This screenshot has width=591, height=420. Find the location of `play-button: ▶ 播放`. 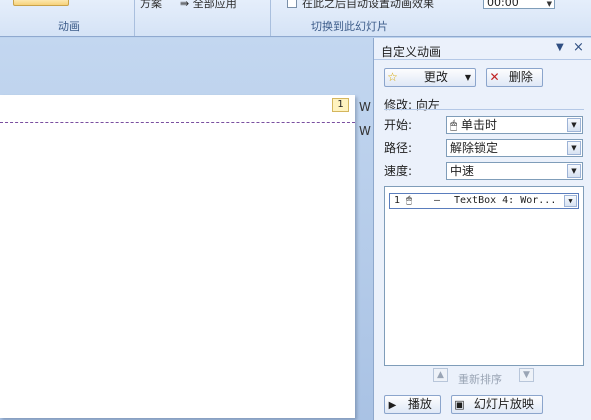

play-button: ▶ 播放 is located at coordinates (412, 404).